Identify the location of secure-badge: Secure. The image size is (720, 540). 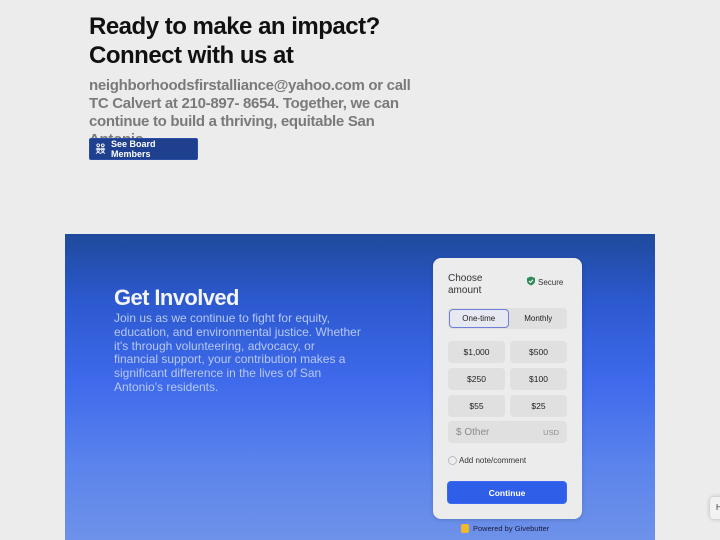
(544, 282).